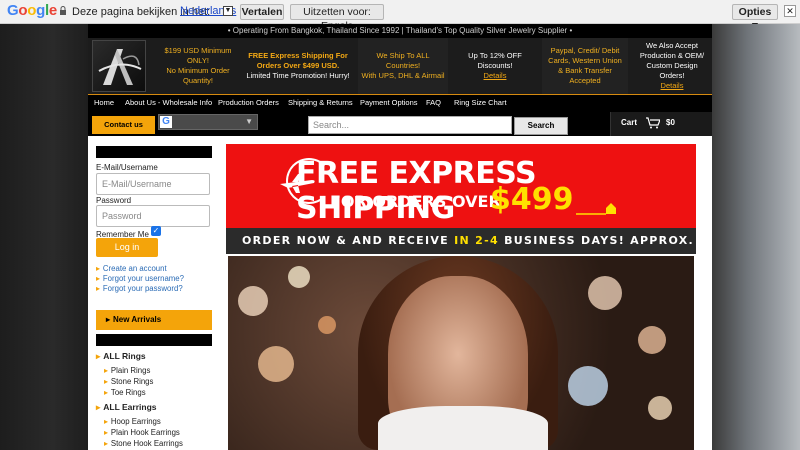  I want to click on nav-shipping-returns: Shipping & Returns, so click(320, 103).